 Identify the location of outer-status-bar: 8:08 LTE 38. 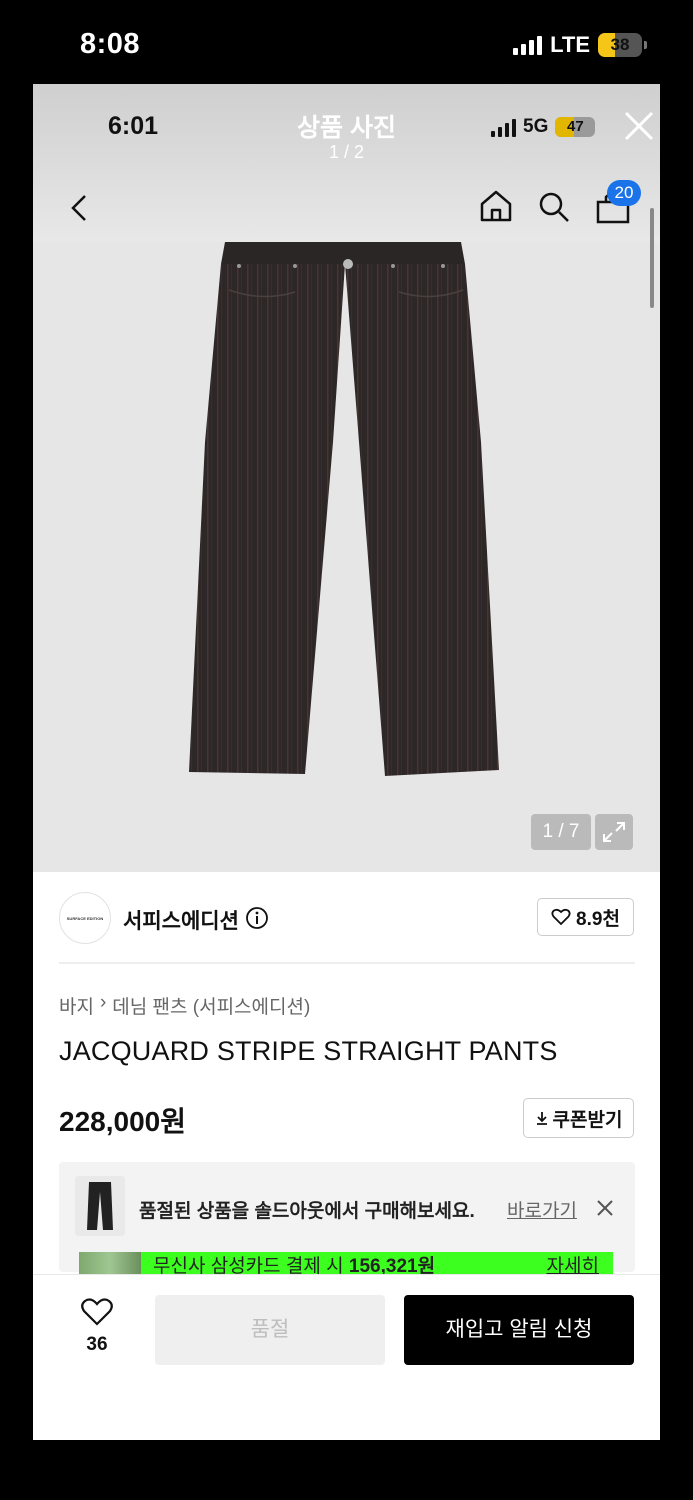
(346, 42).